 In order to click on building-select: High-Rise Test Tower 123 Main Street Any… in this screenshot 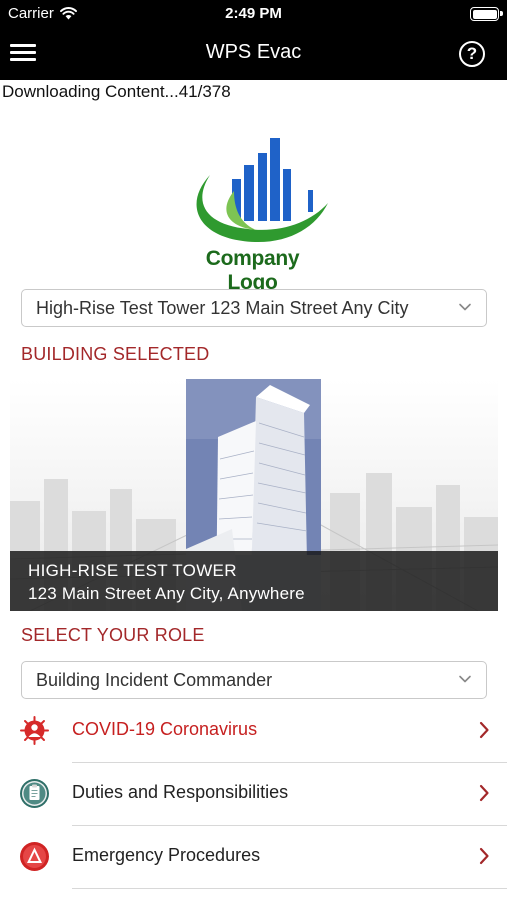, I will do `click(254, 308)`.